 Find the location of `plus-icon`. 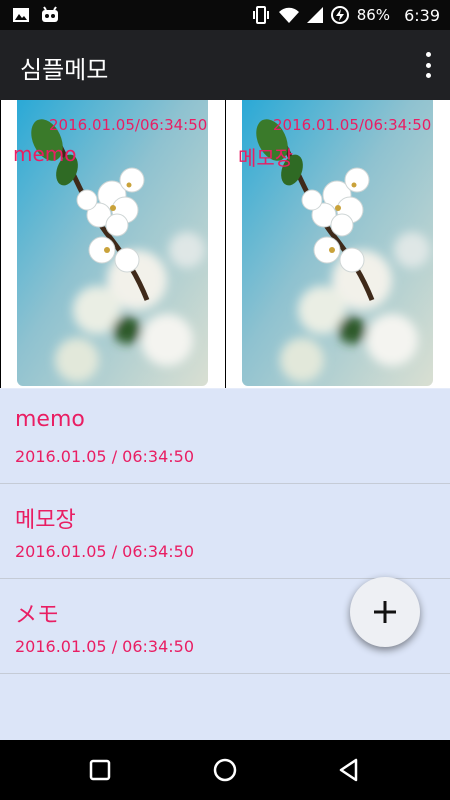

plus-icon is located at coordinates (385, 612).